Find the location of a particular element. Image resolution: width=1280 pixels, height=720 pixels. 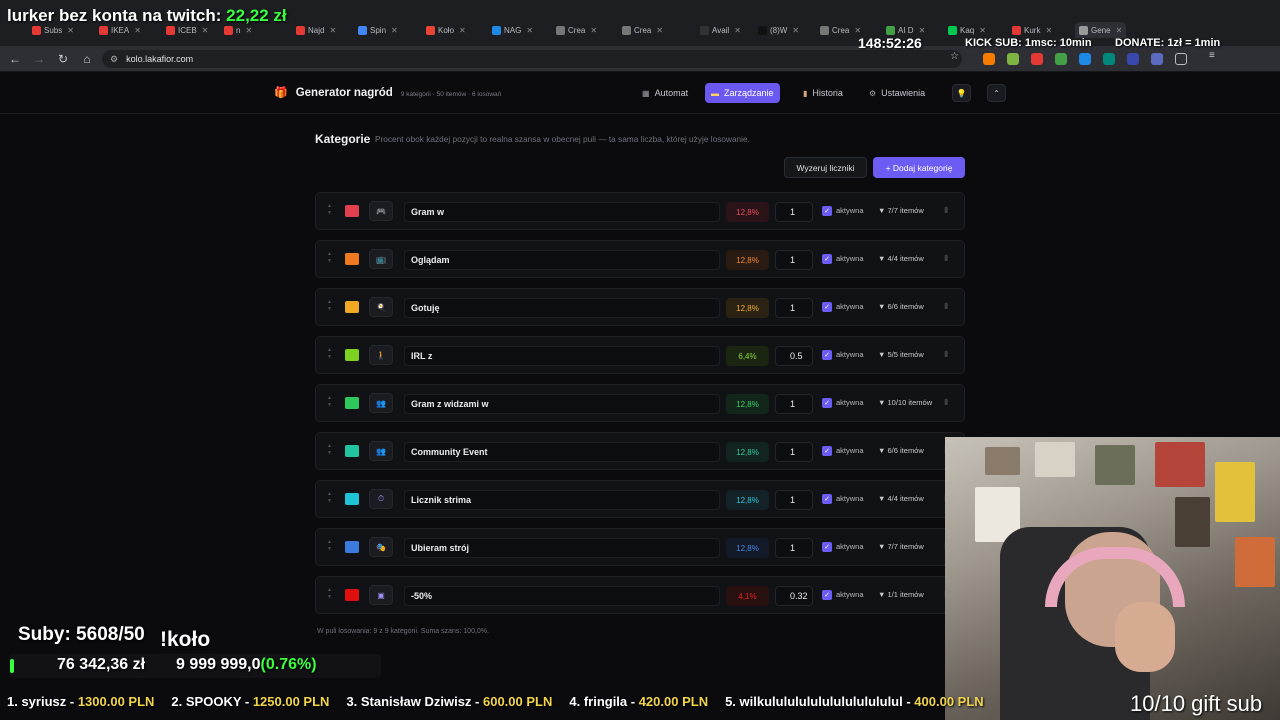

home-icon: ⌂ is located at coordinates (87, 59).